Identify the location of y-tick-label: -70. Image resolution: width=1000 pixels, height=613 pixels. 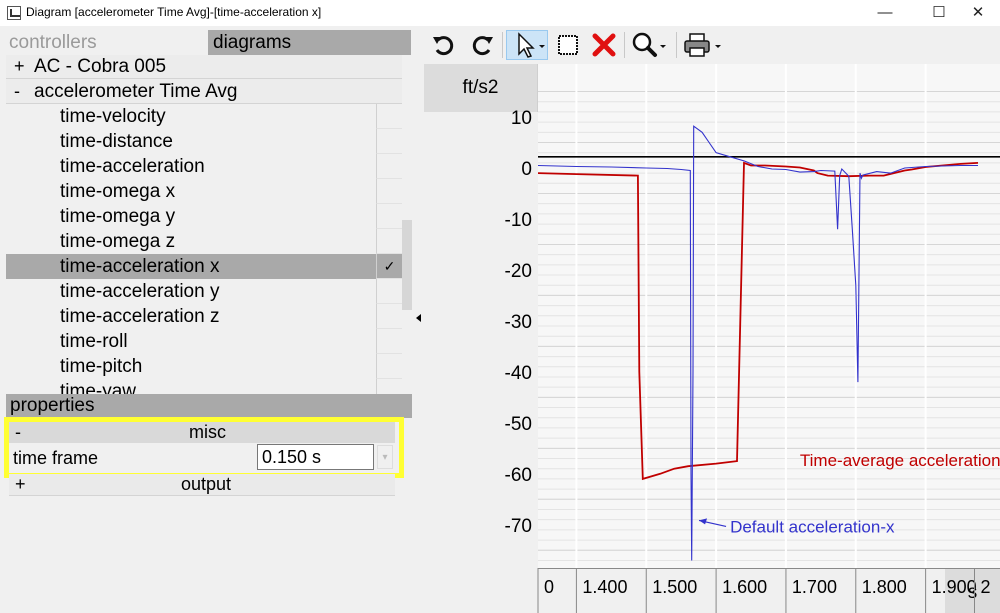
(518, 526).